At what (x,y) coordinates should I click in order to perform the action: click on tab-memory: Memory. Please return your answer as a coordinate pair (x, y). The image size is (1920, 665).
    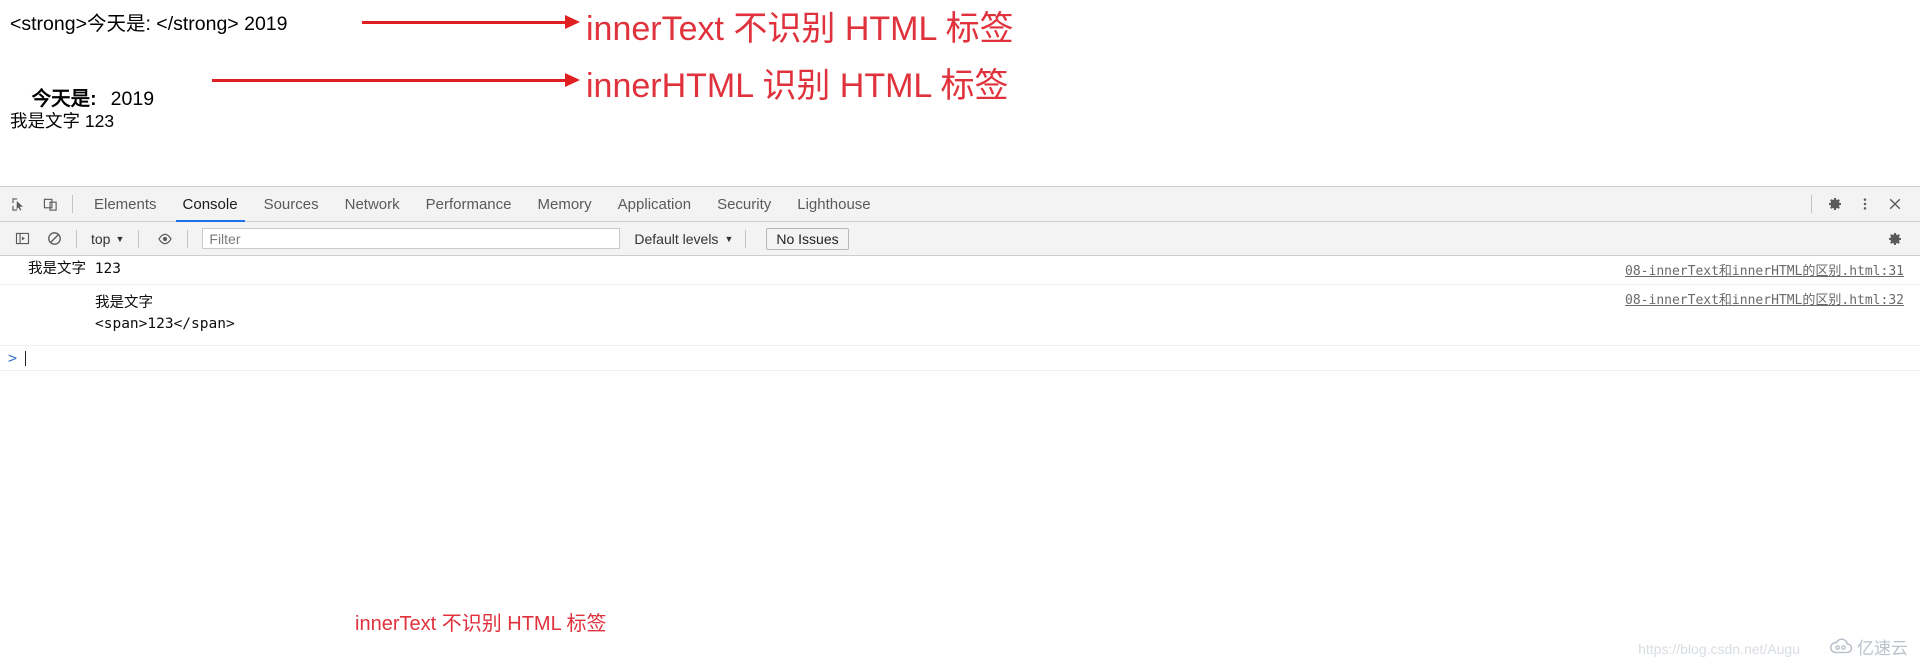
    Looking at the image, I should click on (565, 204).